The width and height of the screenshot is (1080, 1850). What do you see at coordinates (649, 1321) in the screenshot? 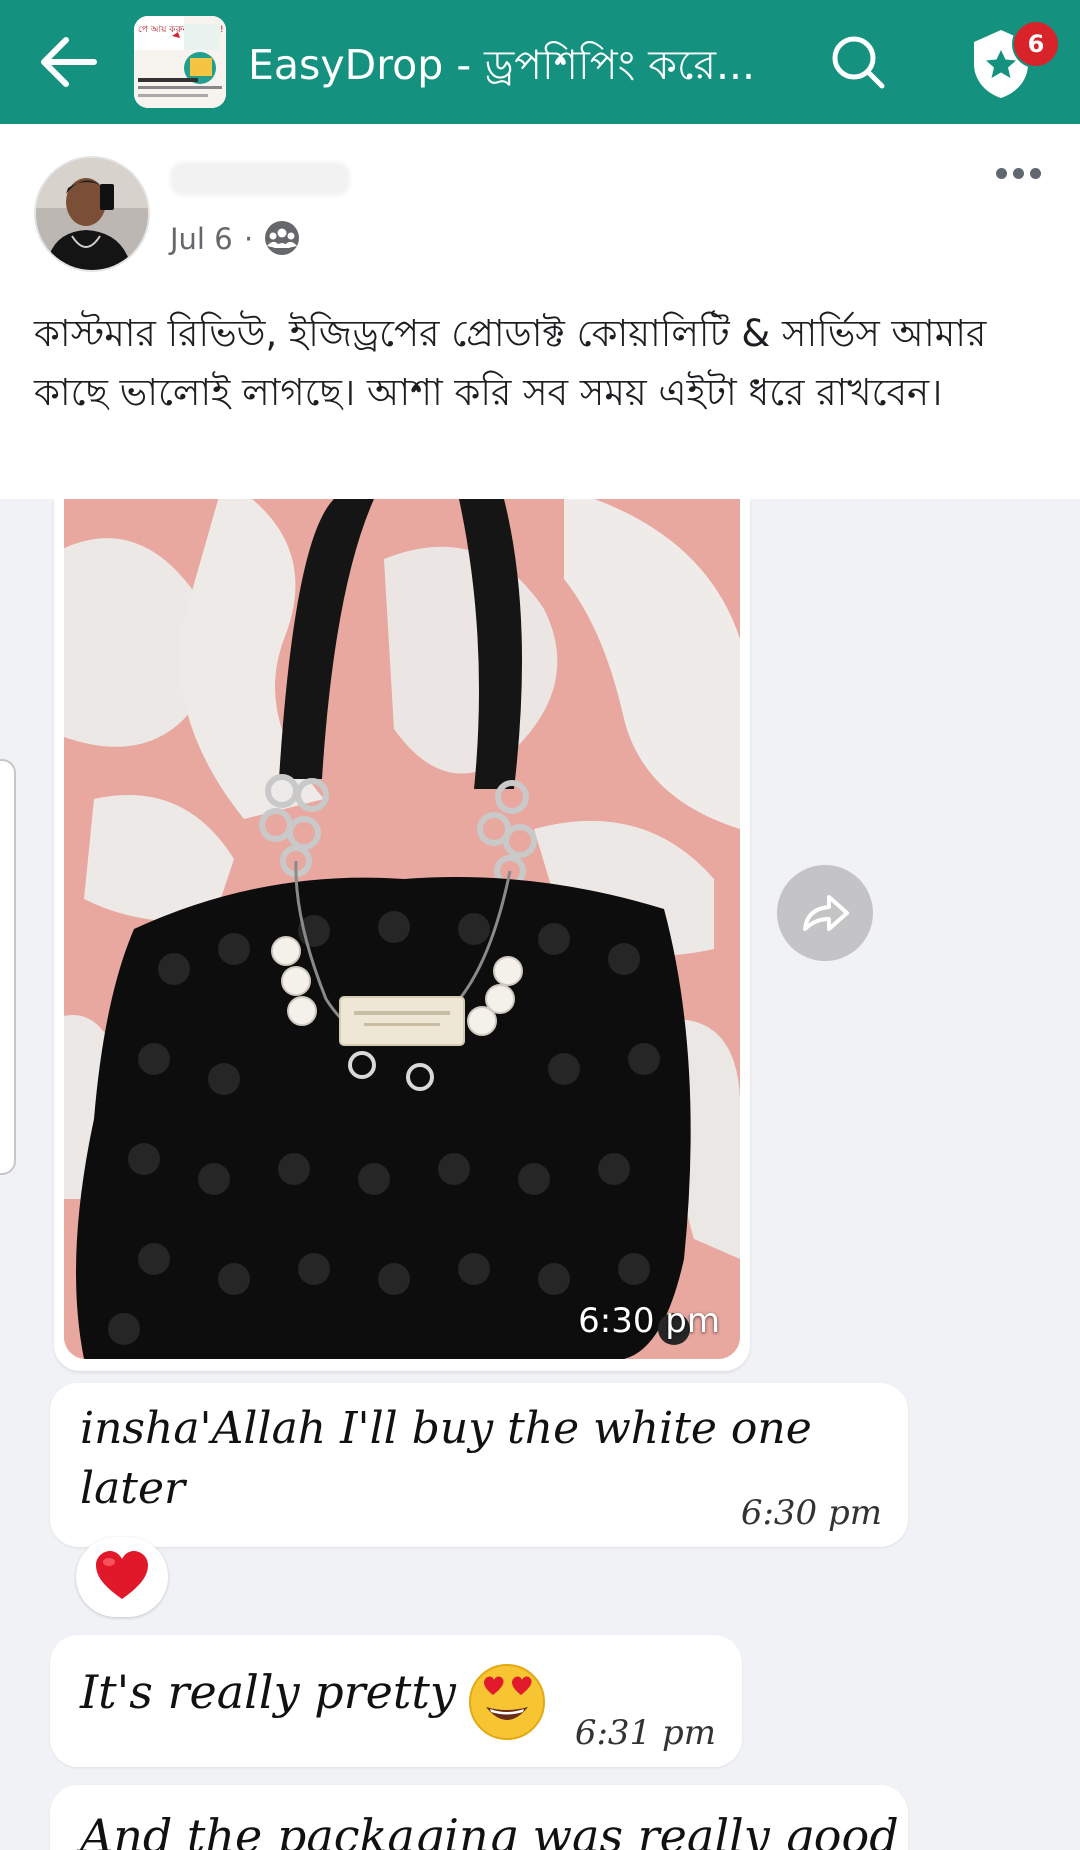
I see `photo-timestamp: 6:30 pm` at bounding box center [649, 1321].